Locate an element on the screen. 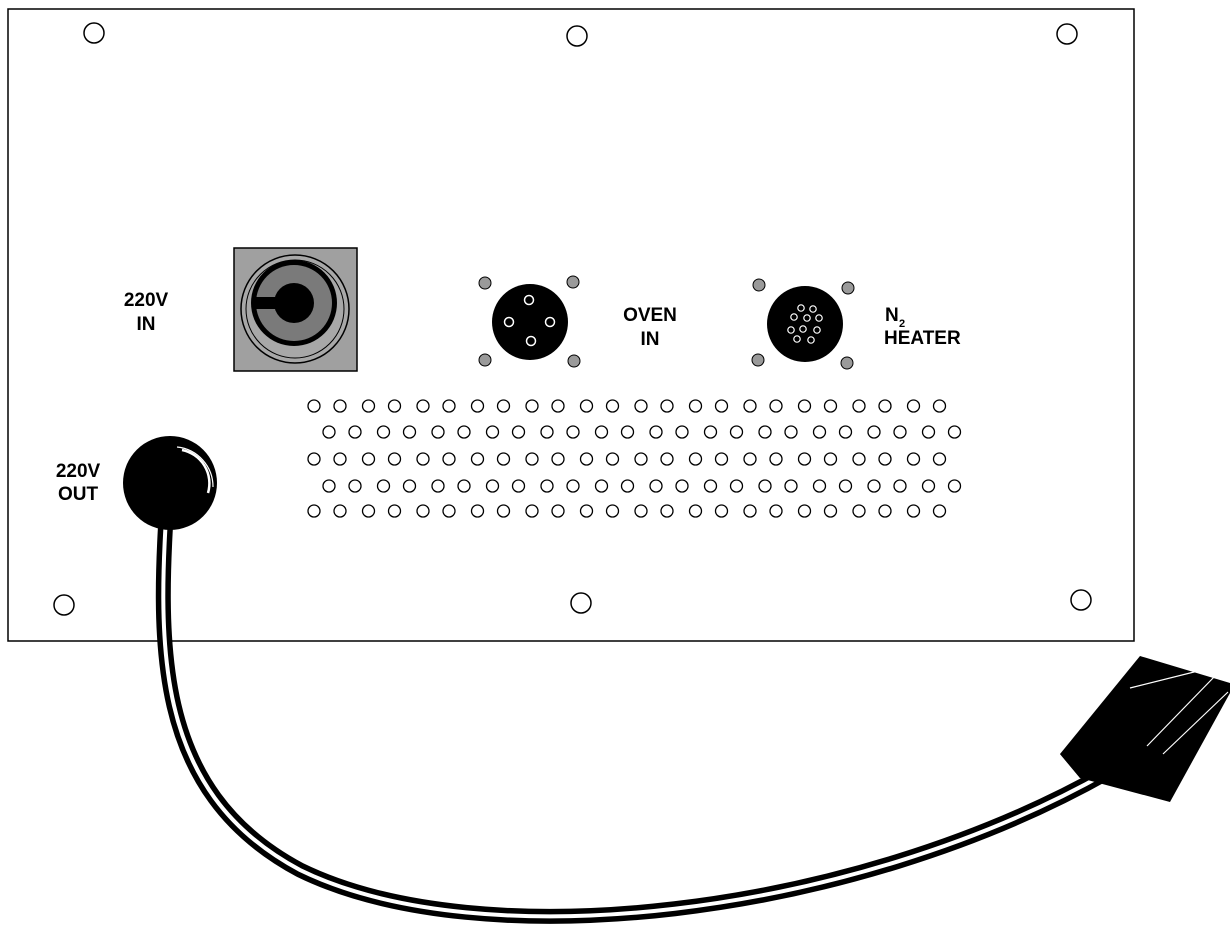  power-out-label-line2: OUT is located at coordinates (78, 494).